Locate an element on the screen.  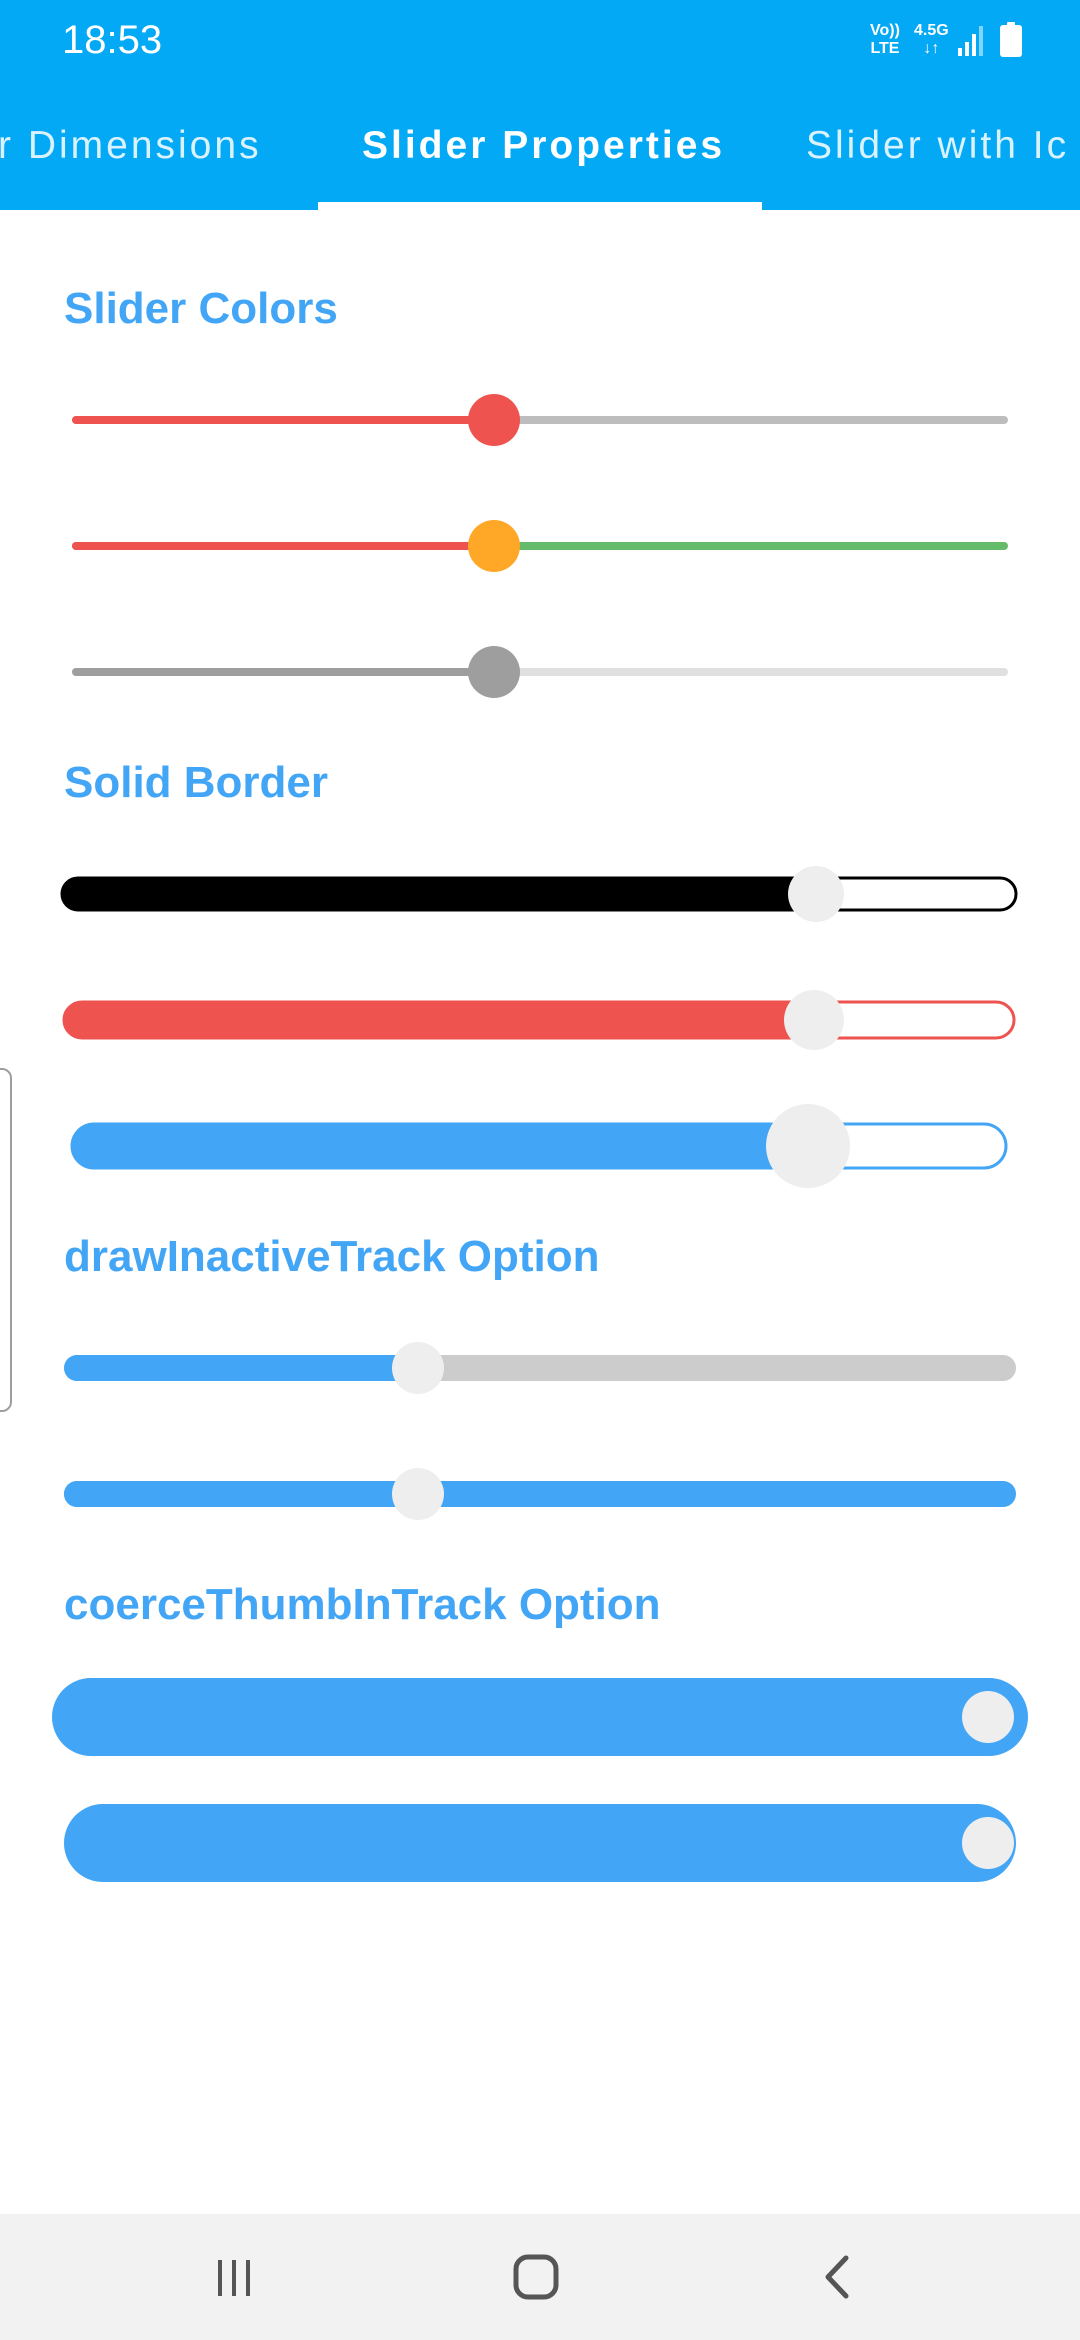
signal-icon is located at coordinates (970, 41).